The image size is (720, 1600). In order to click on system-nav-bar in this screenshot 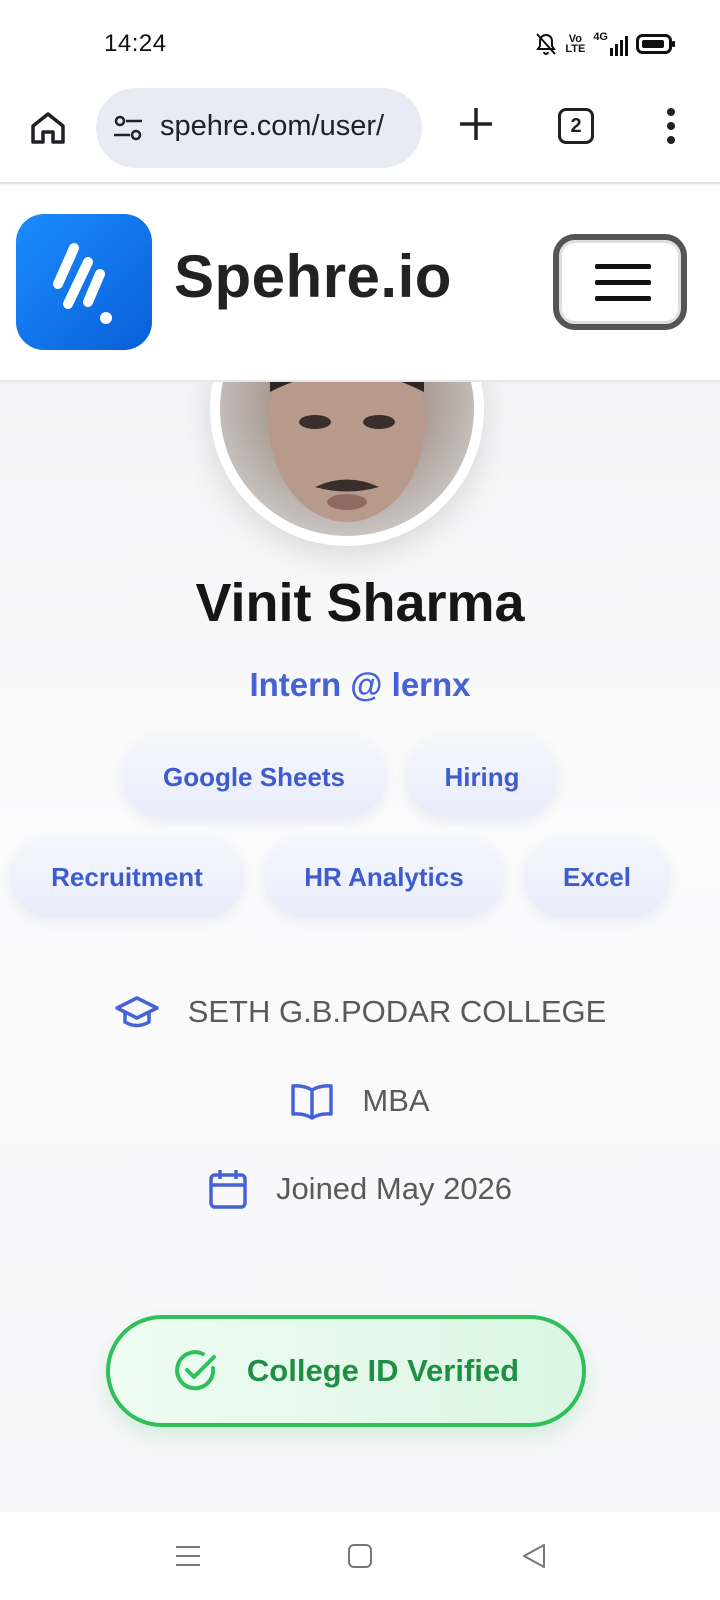, I will do `click(360, 1556)`.